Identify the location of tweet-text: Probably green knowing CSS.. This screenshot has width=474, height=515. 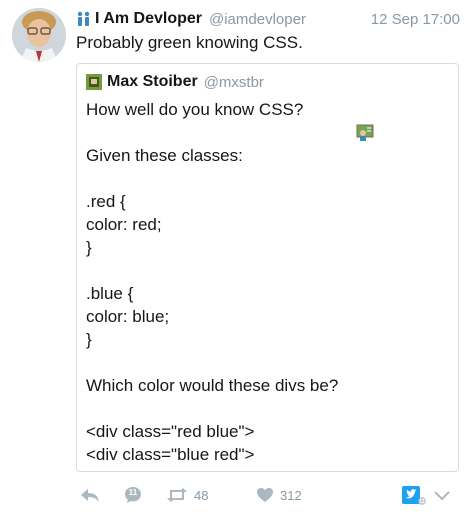
(189, 42).